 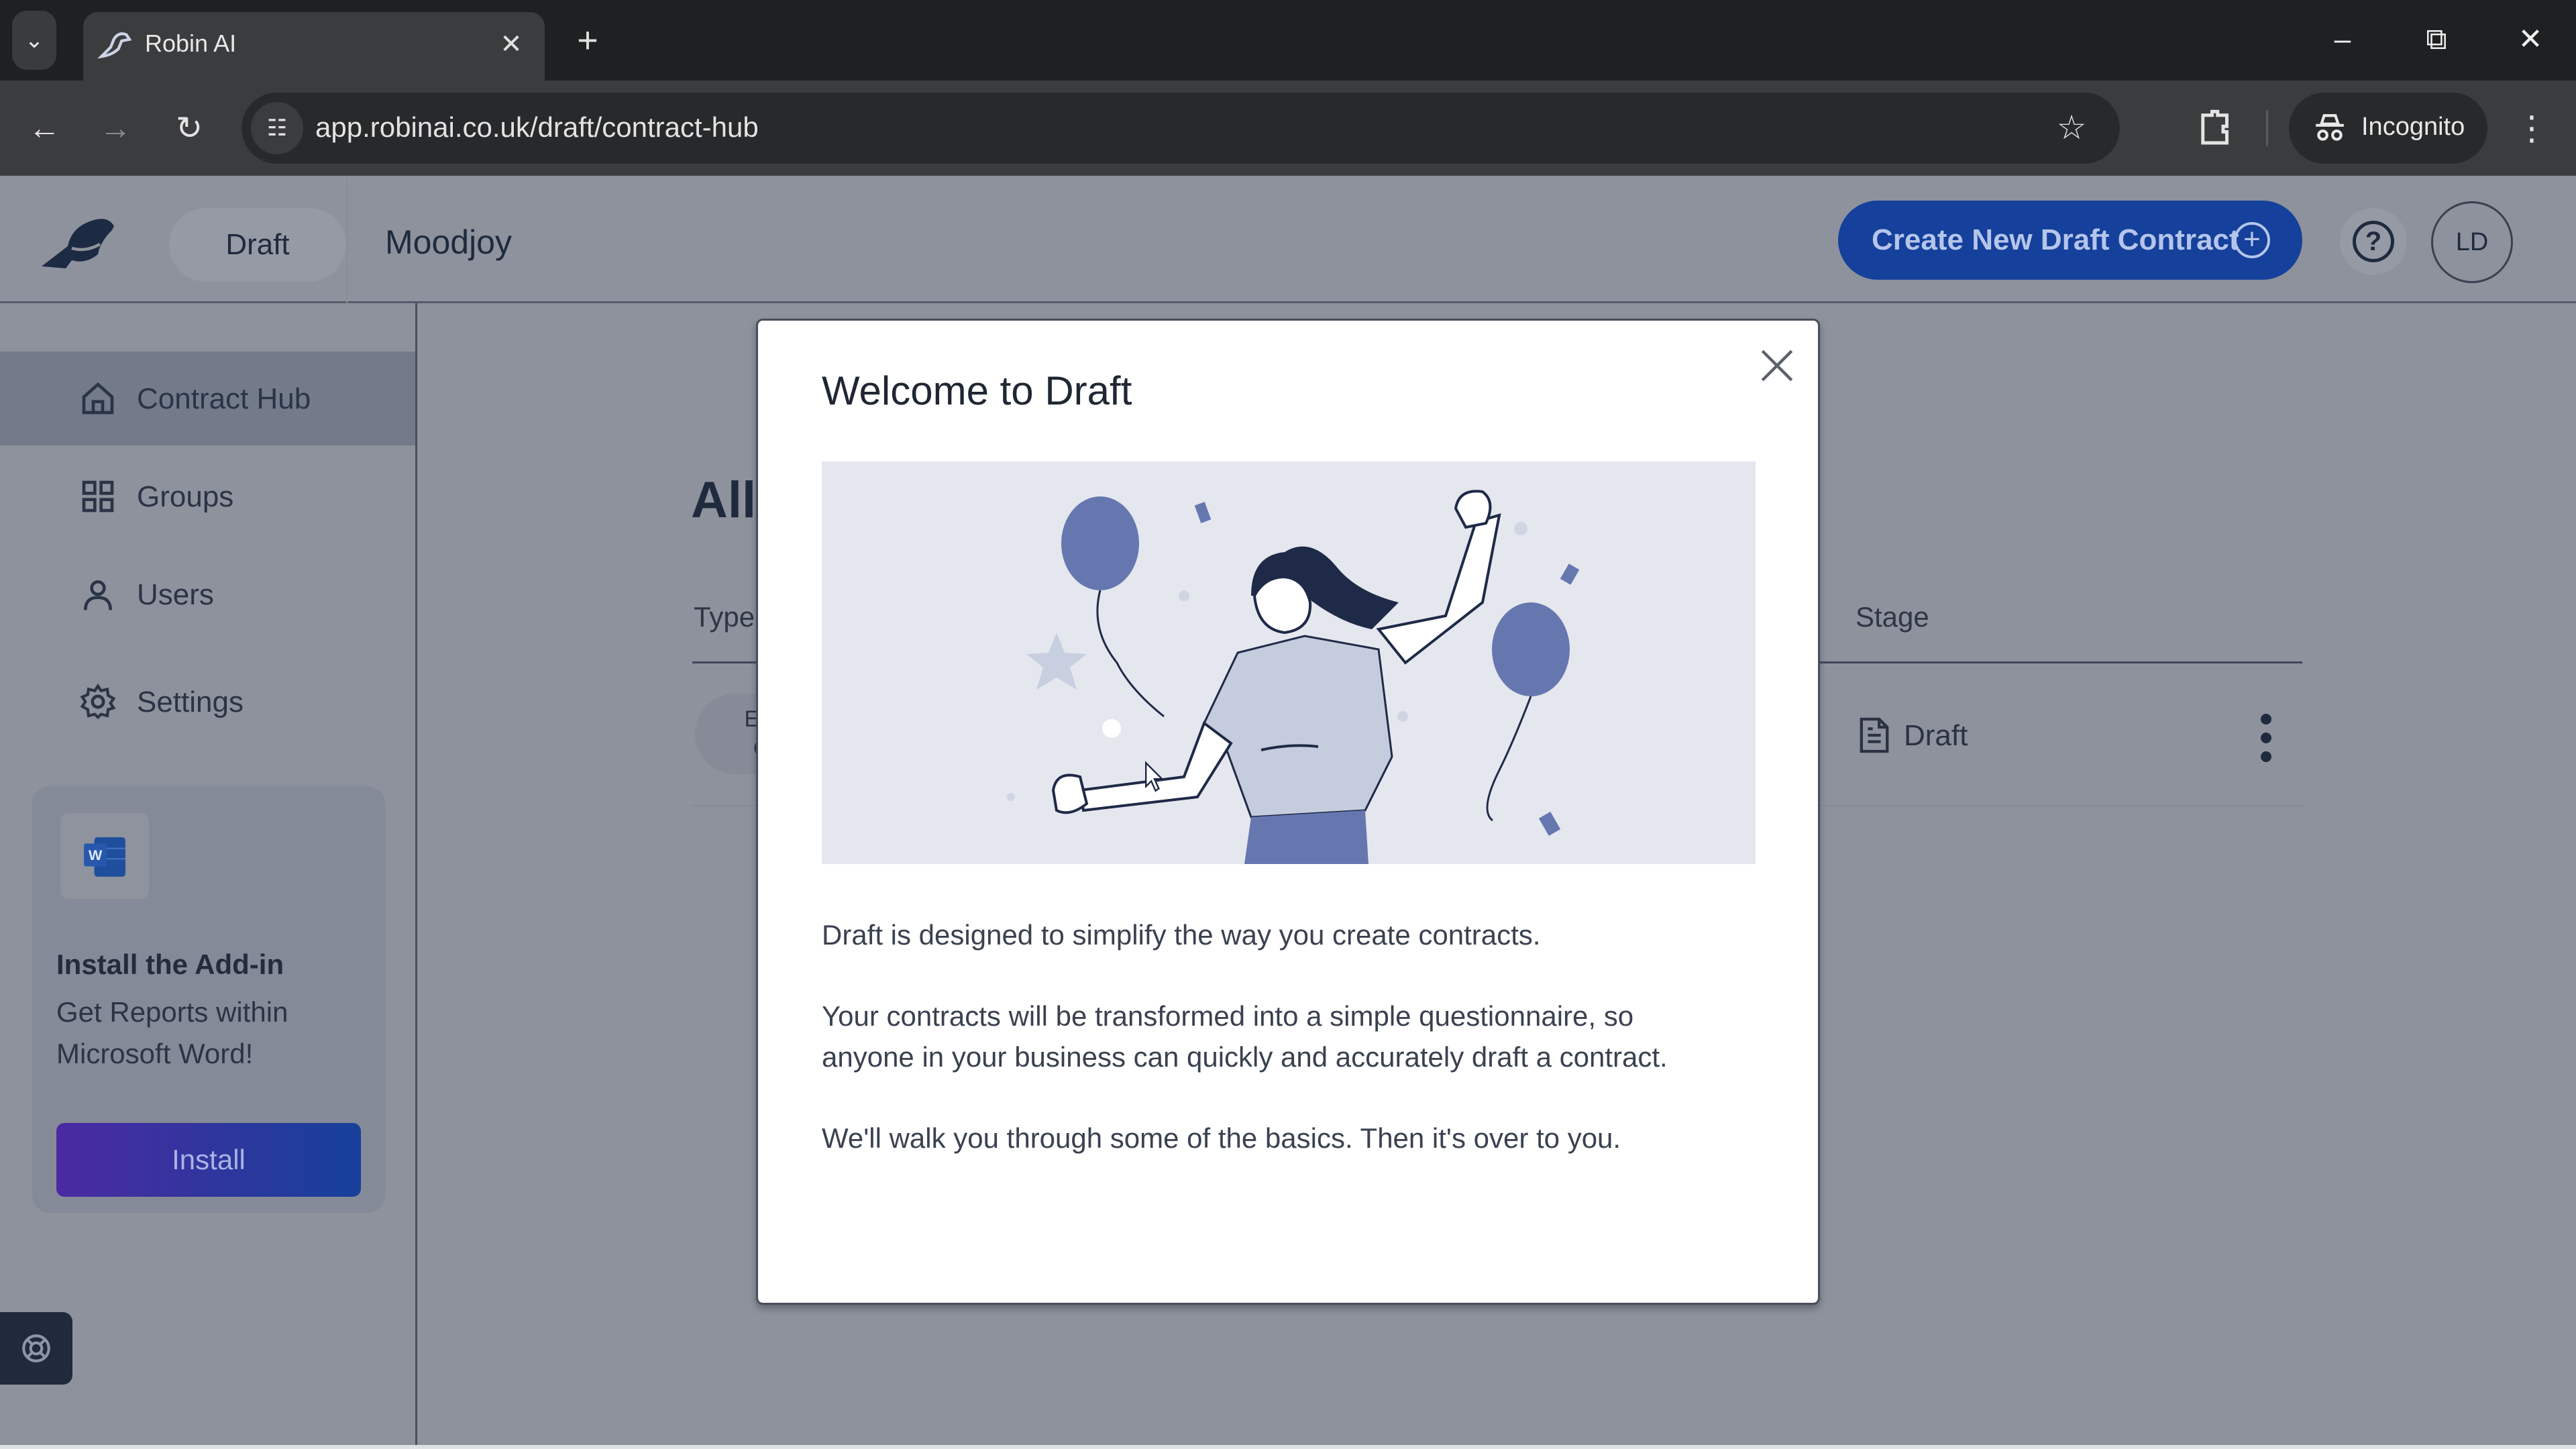 I want to click on sidebar-item-label: Groups, so click(x=185, y=496).